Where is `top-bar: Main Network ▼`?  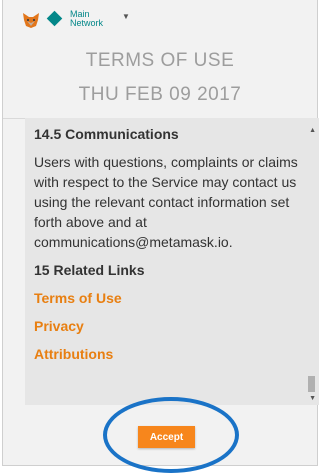
top-bar: Main Network ▼ is located at coordinates (160, 20).